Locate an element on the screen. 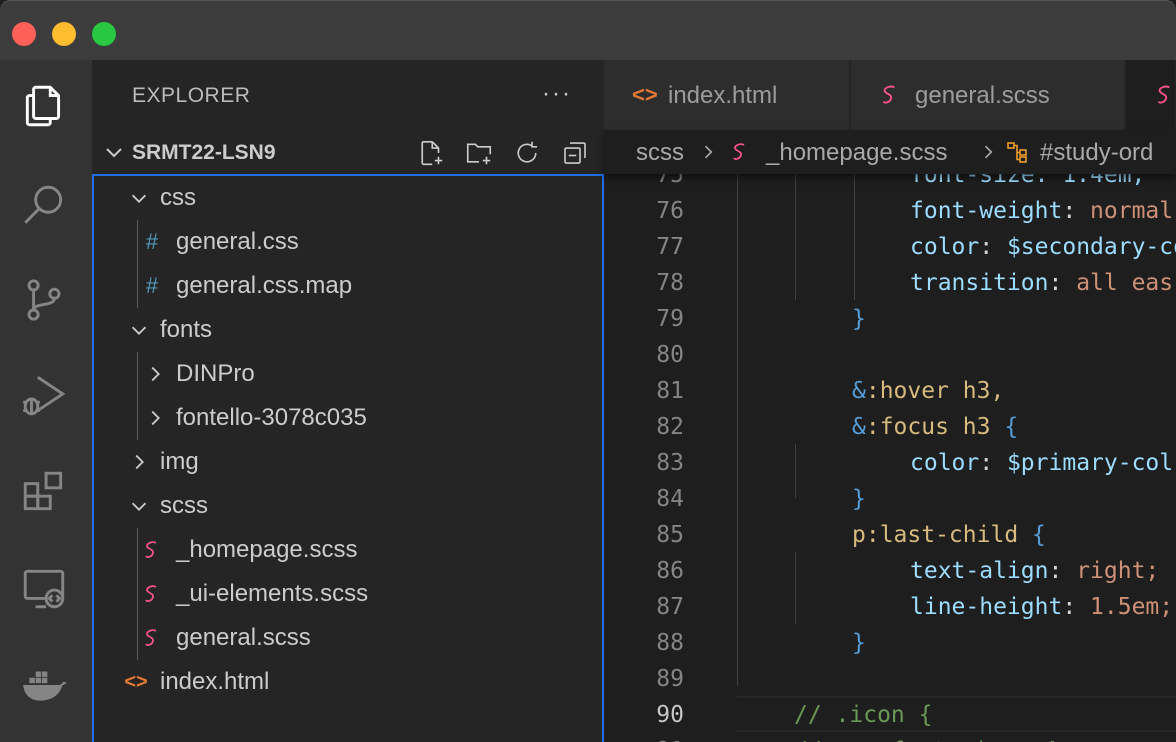 The width and height of the screenshot is (1176, 742). code-token: & is located at coordinates (859, 391).